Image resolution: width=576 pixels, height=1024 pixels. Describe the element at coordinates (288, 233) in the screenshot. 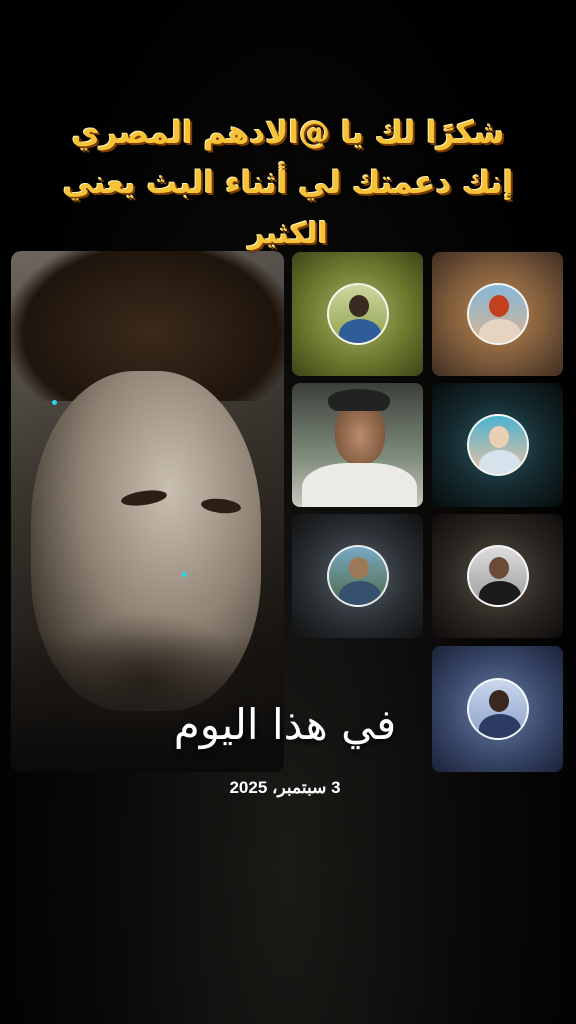

I see `caption-line-3: الكثير` at that location.